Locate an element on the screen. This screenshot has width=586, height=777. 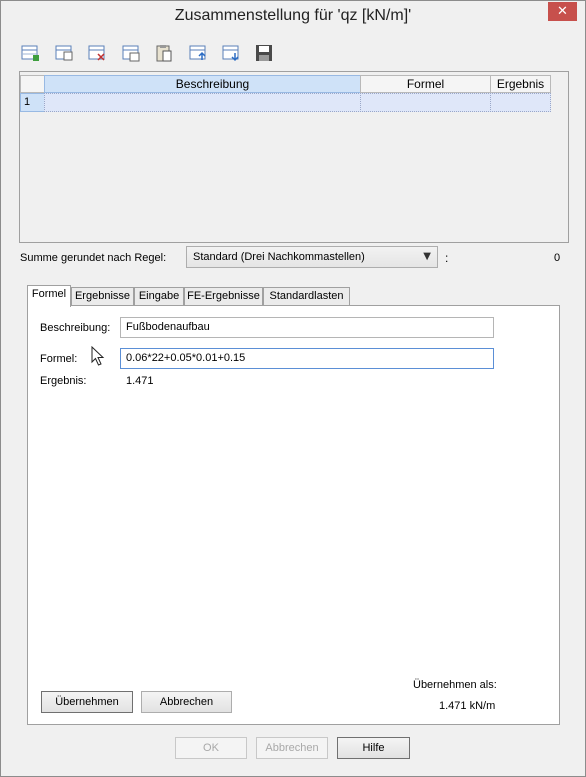
cancel-formula-button: Abbrechen is located at coordinates (186, 702).